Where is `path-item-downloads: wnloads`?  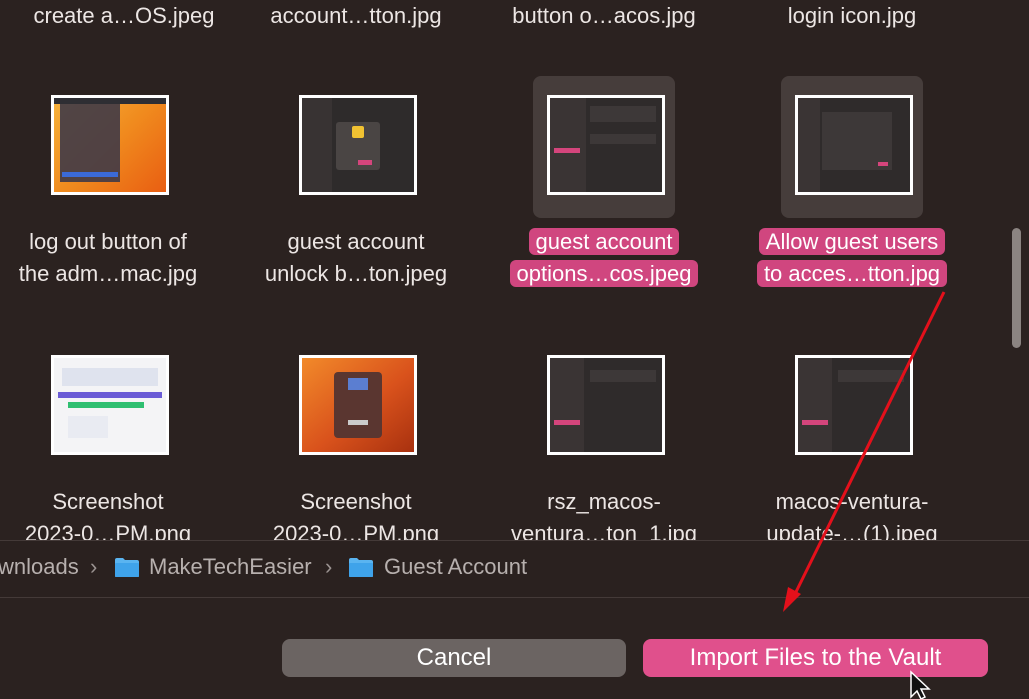
path-item-downloads: wnloads is located at coordinates (39, 567).